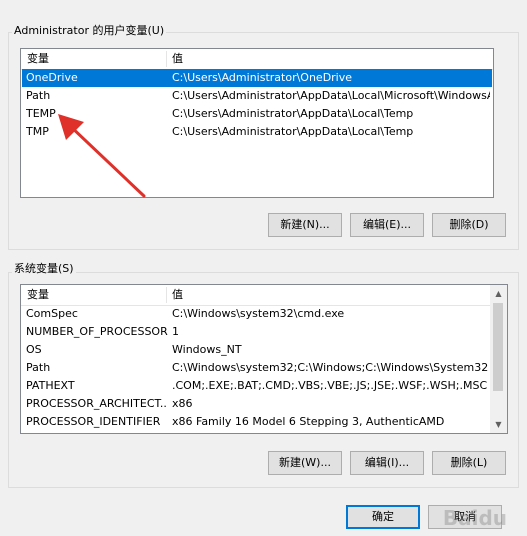 The width and height of the screenshot is (527, 536). I want to click on user-var-row-onedrive: OneDrive C:\Users\Administrator\OneDrive, so click(257, 78).